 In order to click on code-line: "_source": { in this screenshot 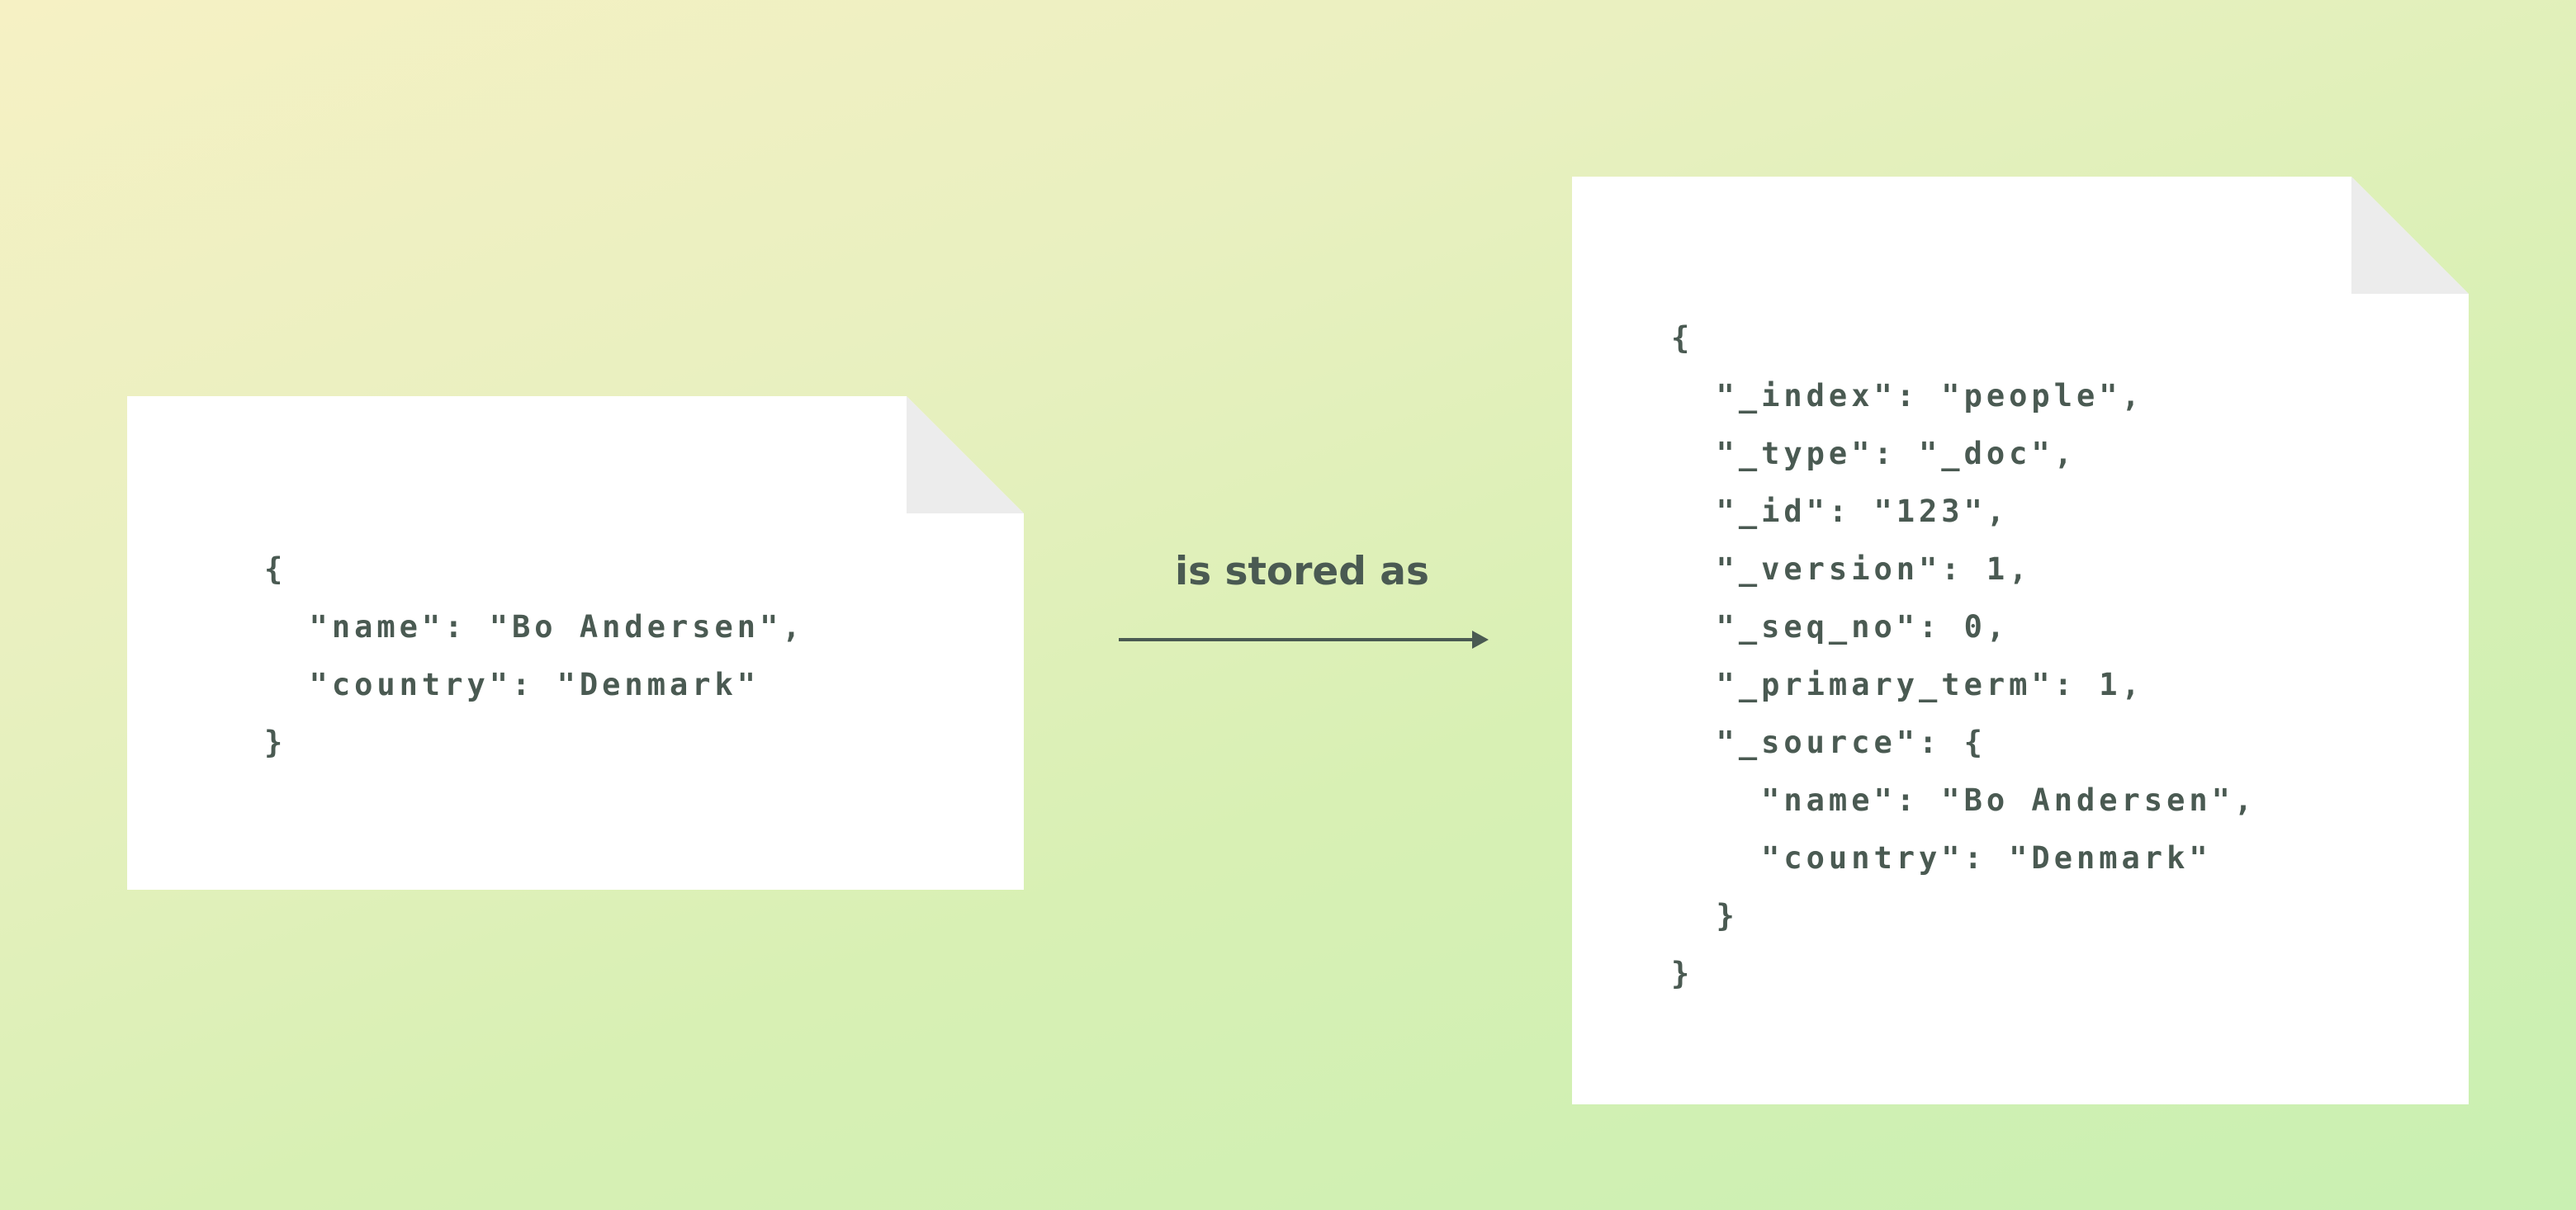, I will do `click(1828, 742)`.